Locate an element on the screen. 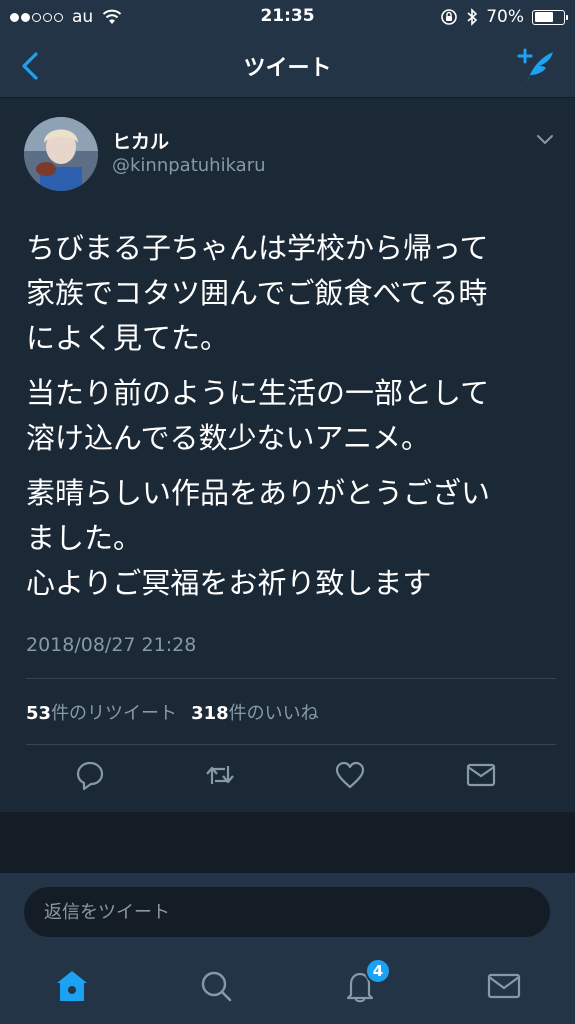 This screenshot has height=1024, width=575. rotation-lock-icon is located at coordinates (449, 17).